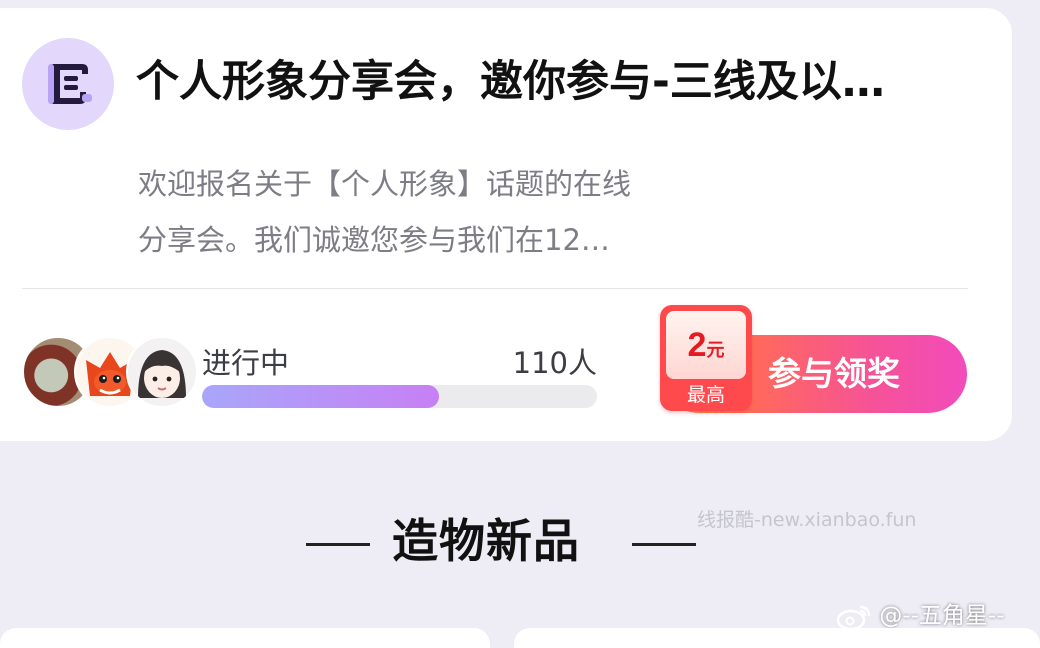 Image resolution: width=1040 pixels, height=648 pixels. Describe the element at coordinates (486, 541) in the screenshot. I see `section-title: 造物新品` at that location.